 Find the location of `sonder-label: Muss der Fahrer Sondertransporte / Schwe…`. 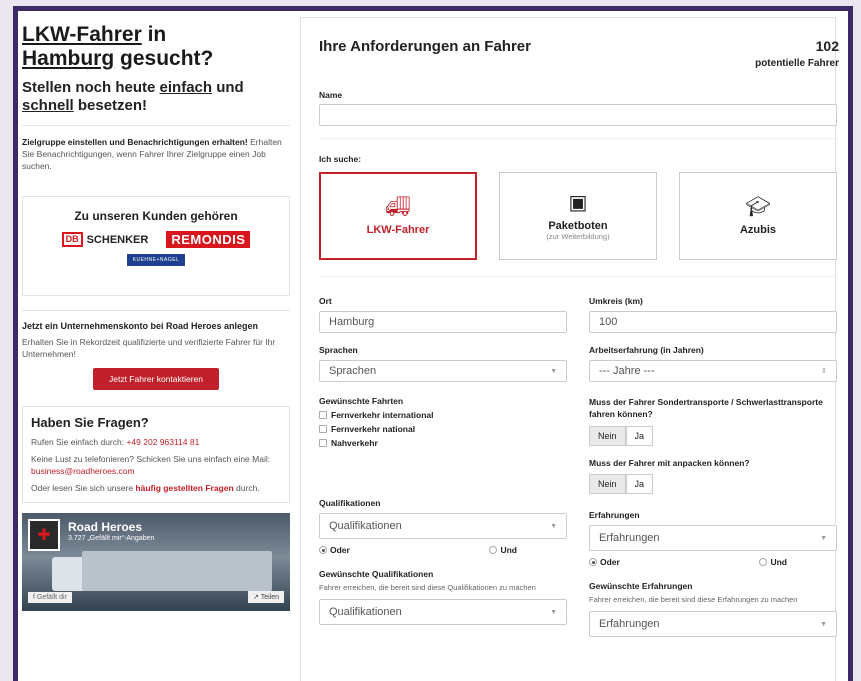

sonder-label: Muss der Fahrer Sondertransporte / Schwe… is located at coordinates (706, 408).